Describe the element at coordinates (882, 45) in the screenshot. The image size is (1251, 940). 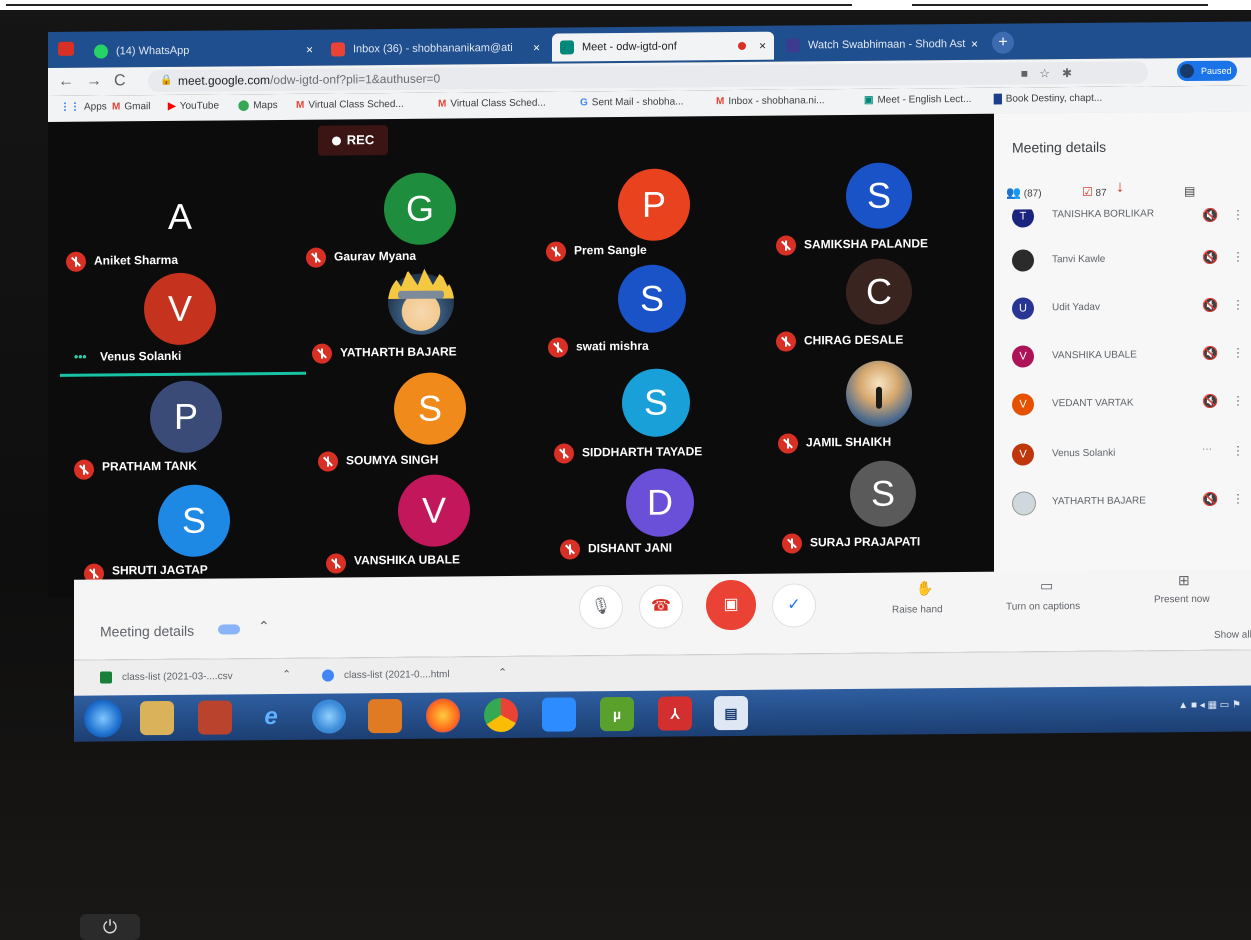
I see `tab-watch: Watch Swabhimaan - Shodh Ast ×` at that location.